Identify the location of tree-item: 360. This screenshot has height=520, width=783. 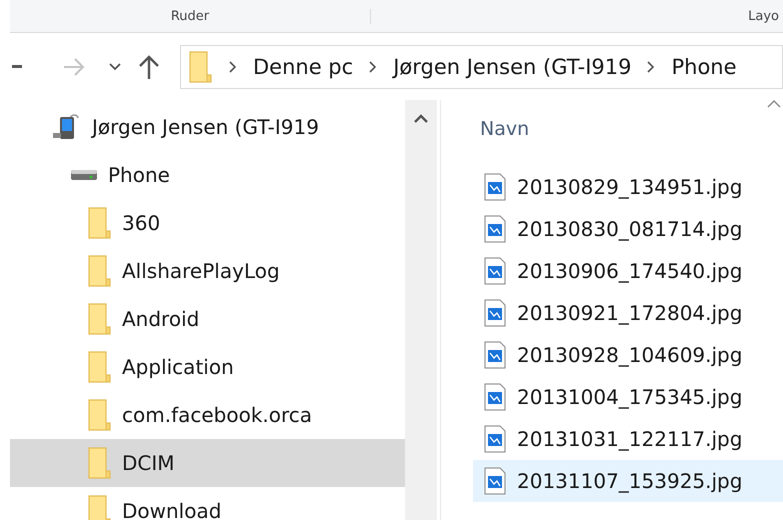
(207, 223).